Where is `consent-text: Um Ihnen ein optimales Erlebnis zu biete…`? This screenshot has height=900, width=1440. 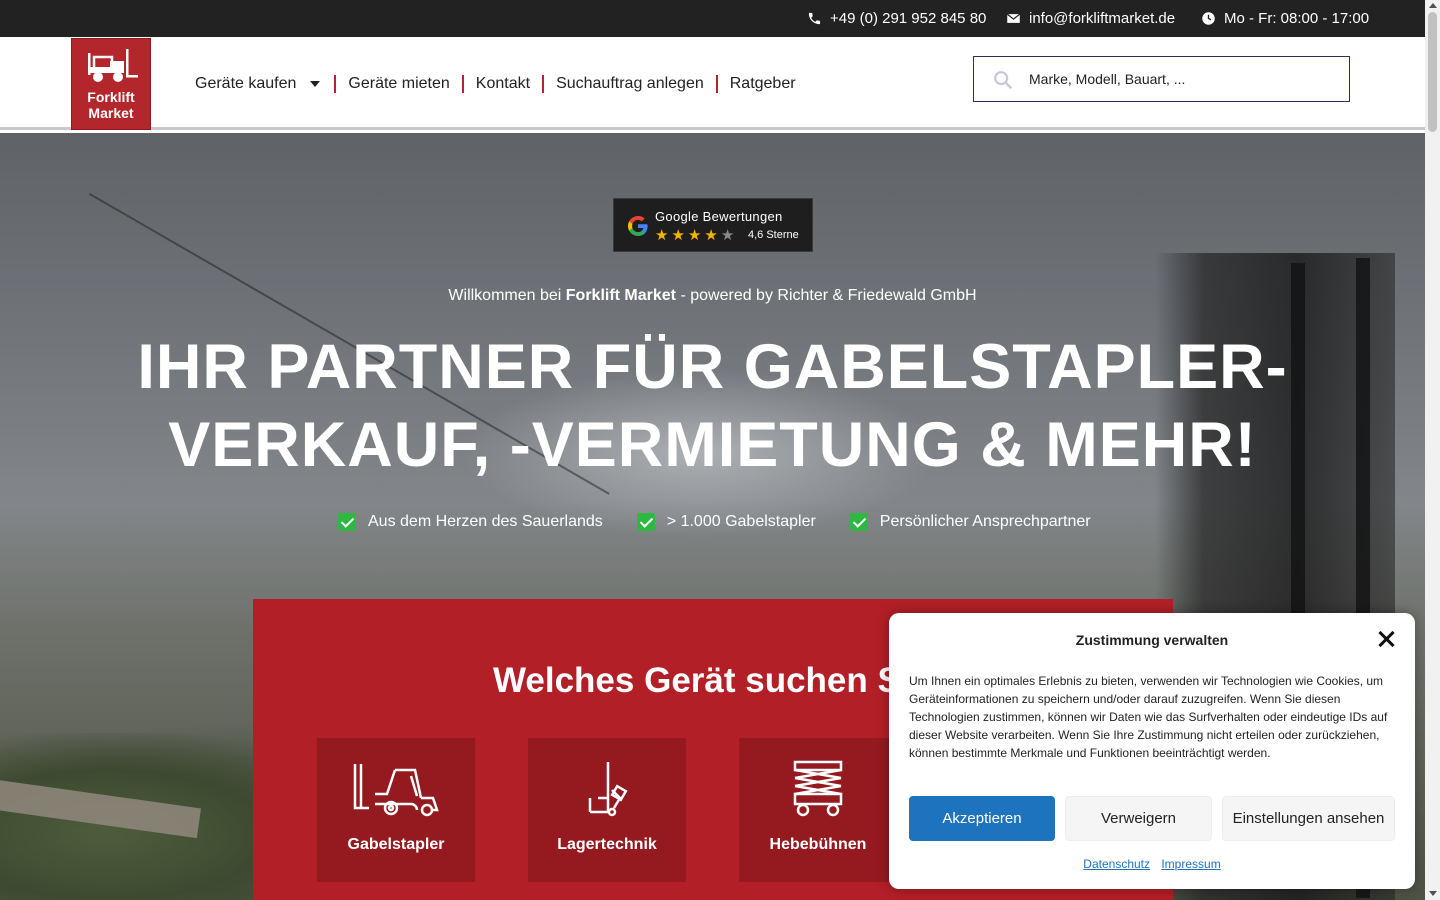 consent-text: Um Ihnen ein optimales Erlebnis zu biete… is located at coordinates (1148, 717).